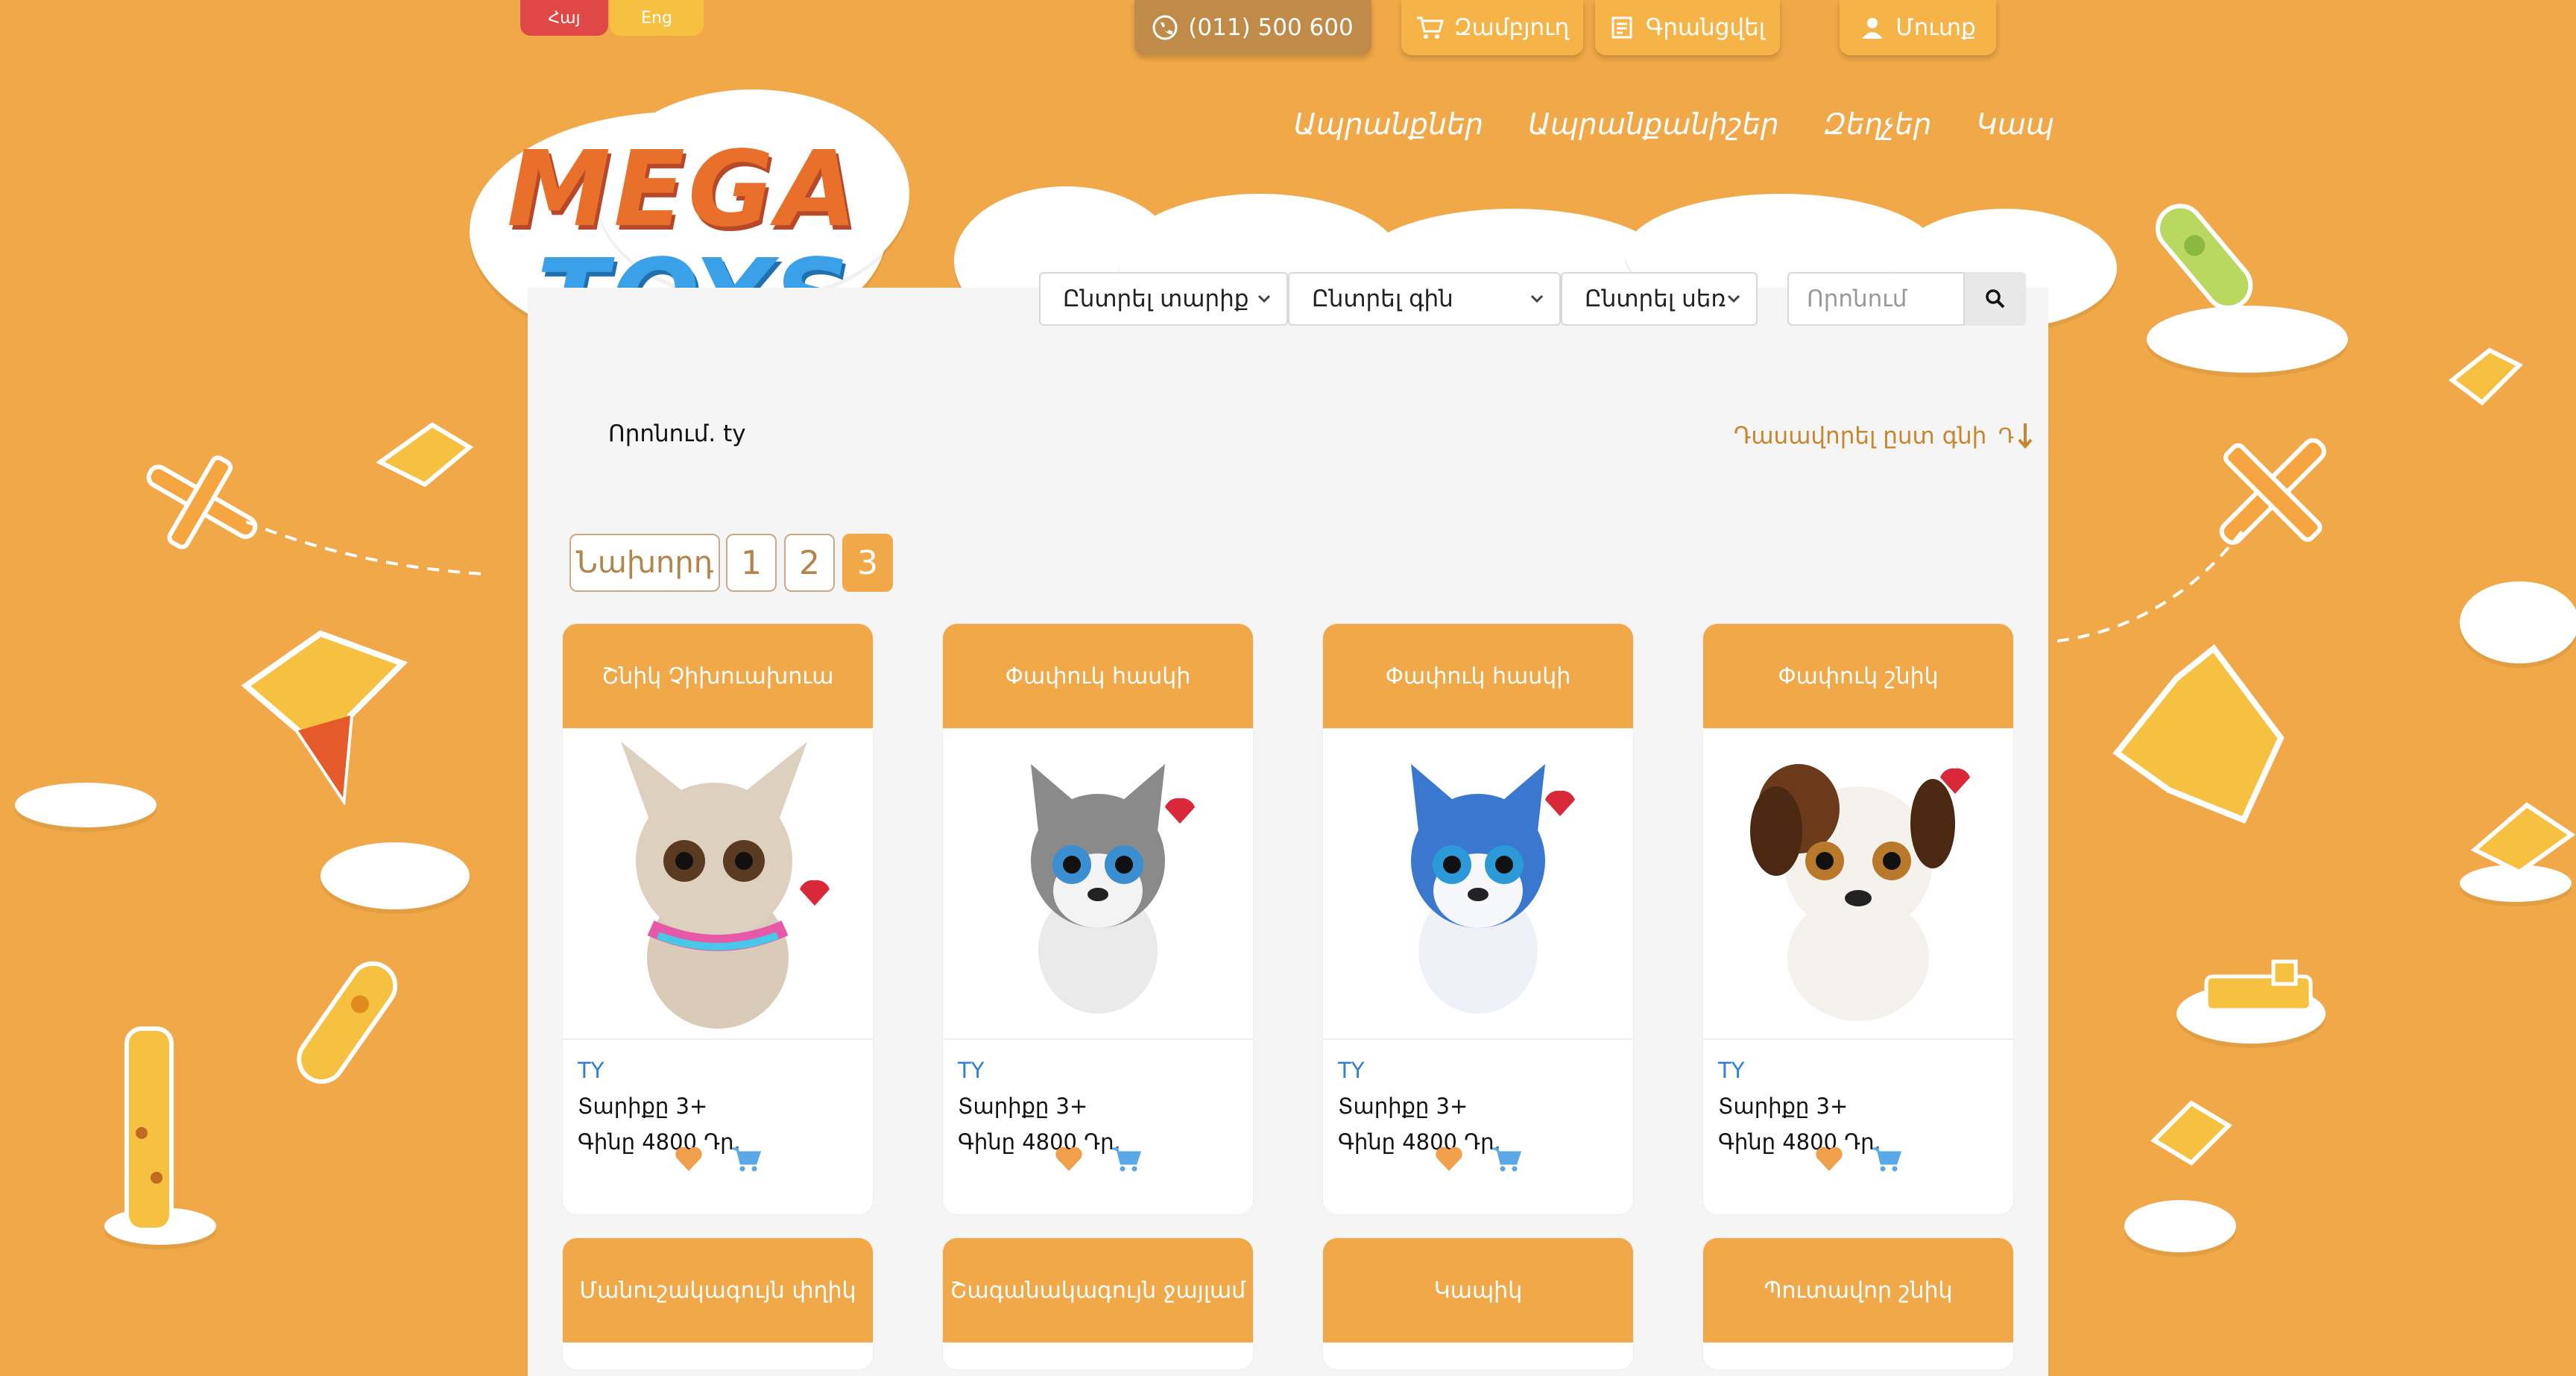 The image size is (2576, 1376). Describe the element at coordinates (1511, 28) in the screenshot. I see `cart-label: Զամբյուղ` at that location.